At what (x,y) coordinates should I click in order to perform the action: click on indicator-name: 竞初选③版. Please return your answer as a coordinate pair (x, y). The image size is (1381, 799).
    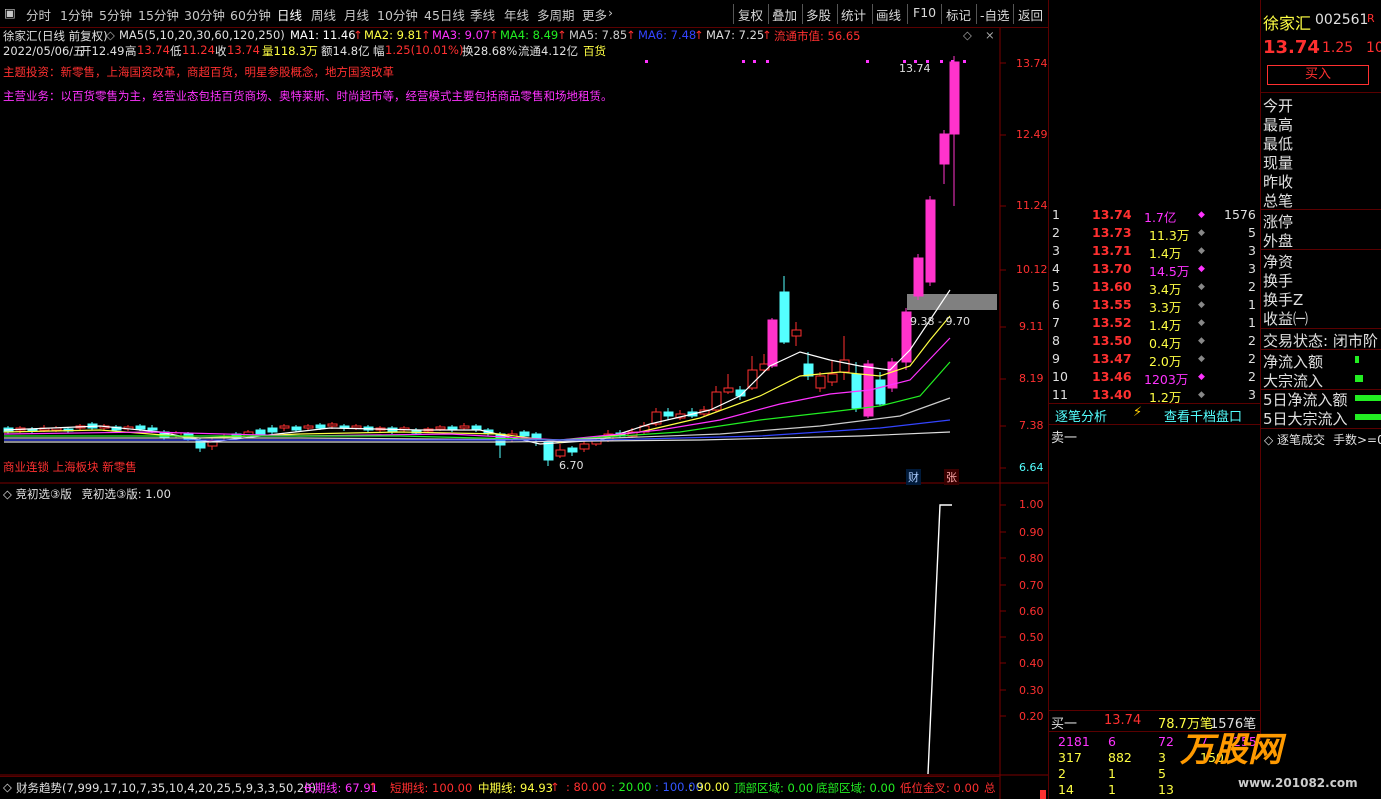
    Looking at the image, I should click on (44, 494).